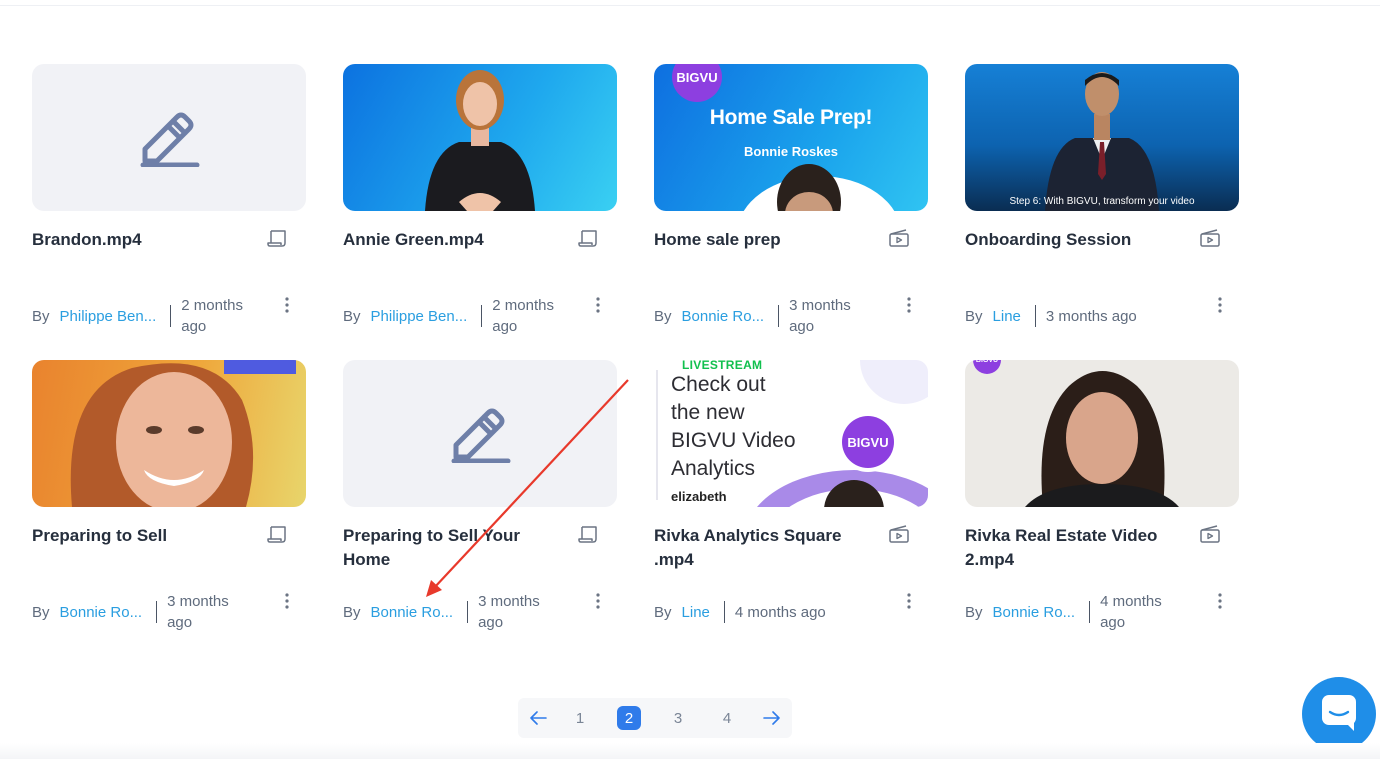 Image resolution: width=1380 pixels, height=759 pixels. What do you see at coordinates (146, 536) in the screenshot?
I see `card-title: Preparing to Sell` at bounding box center [146, 536].